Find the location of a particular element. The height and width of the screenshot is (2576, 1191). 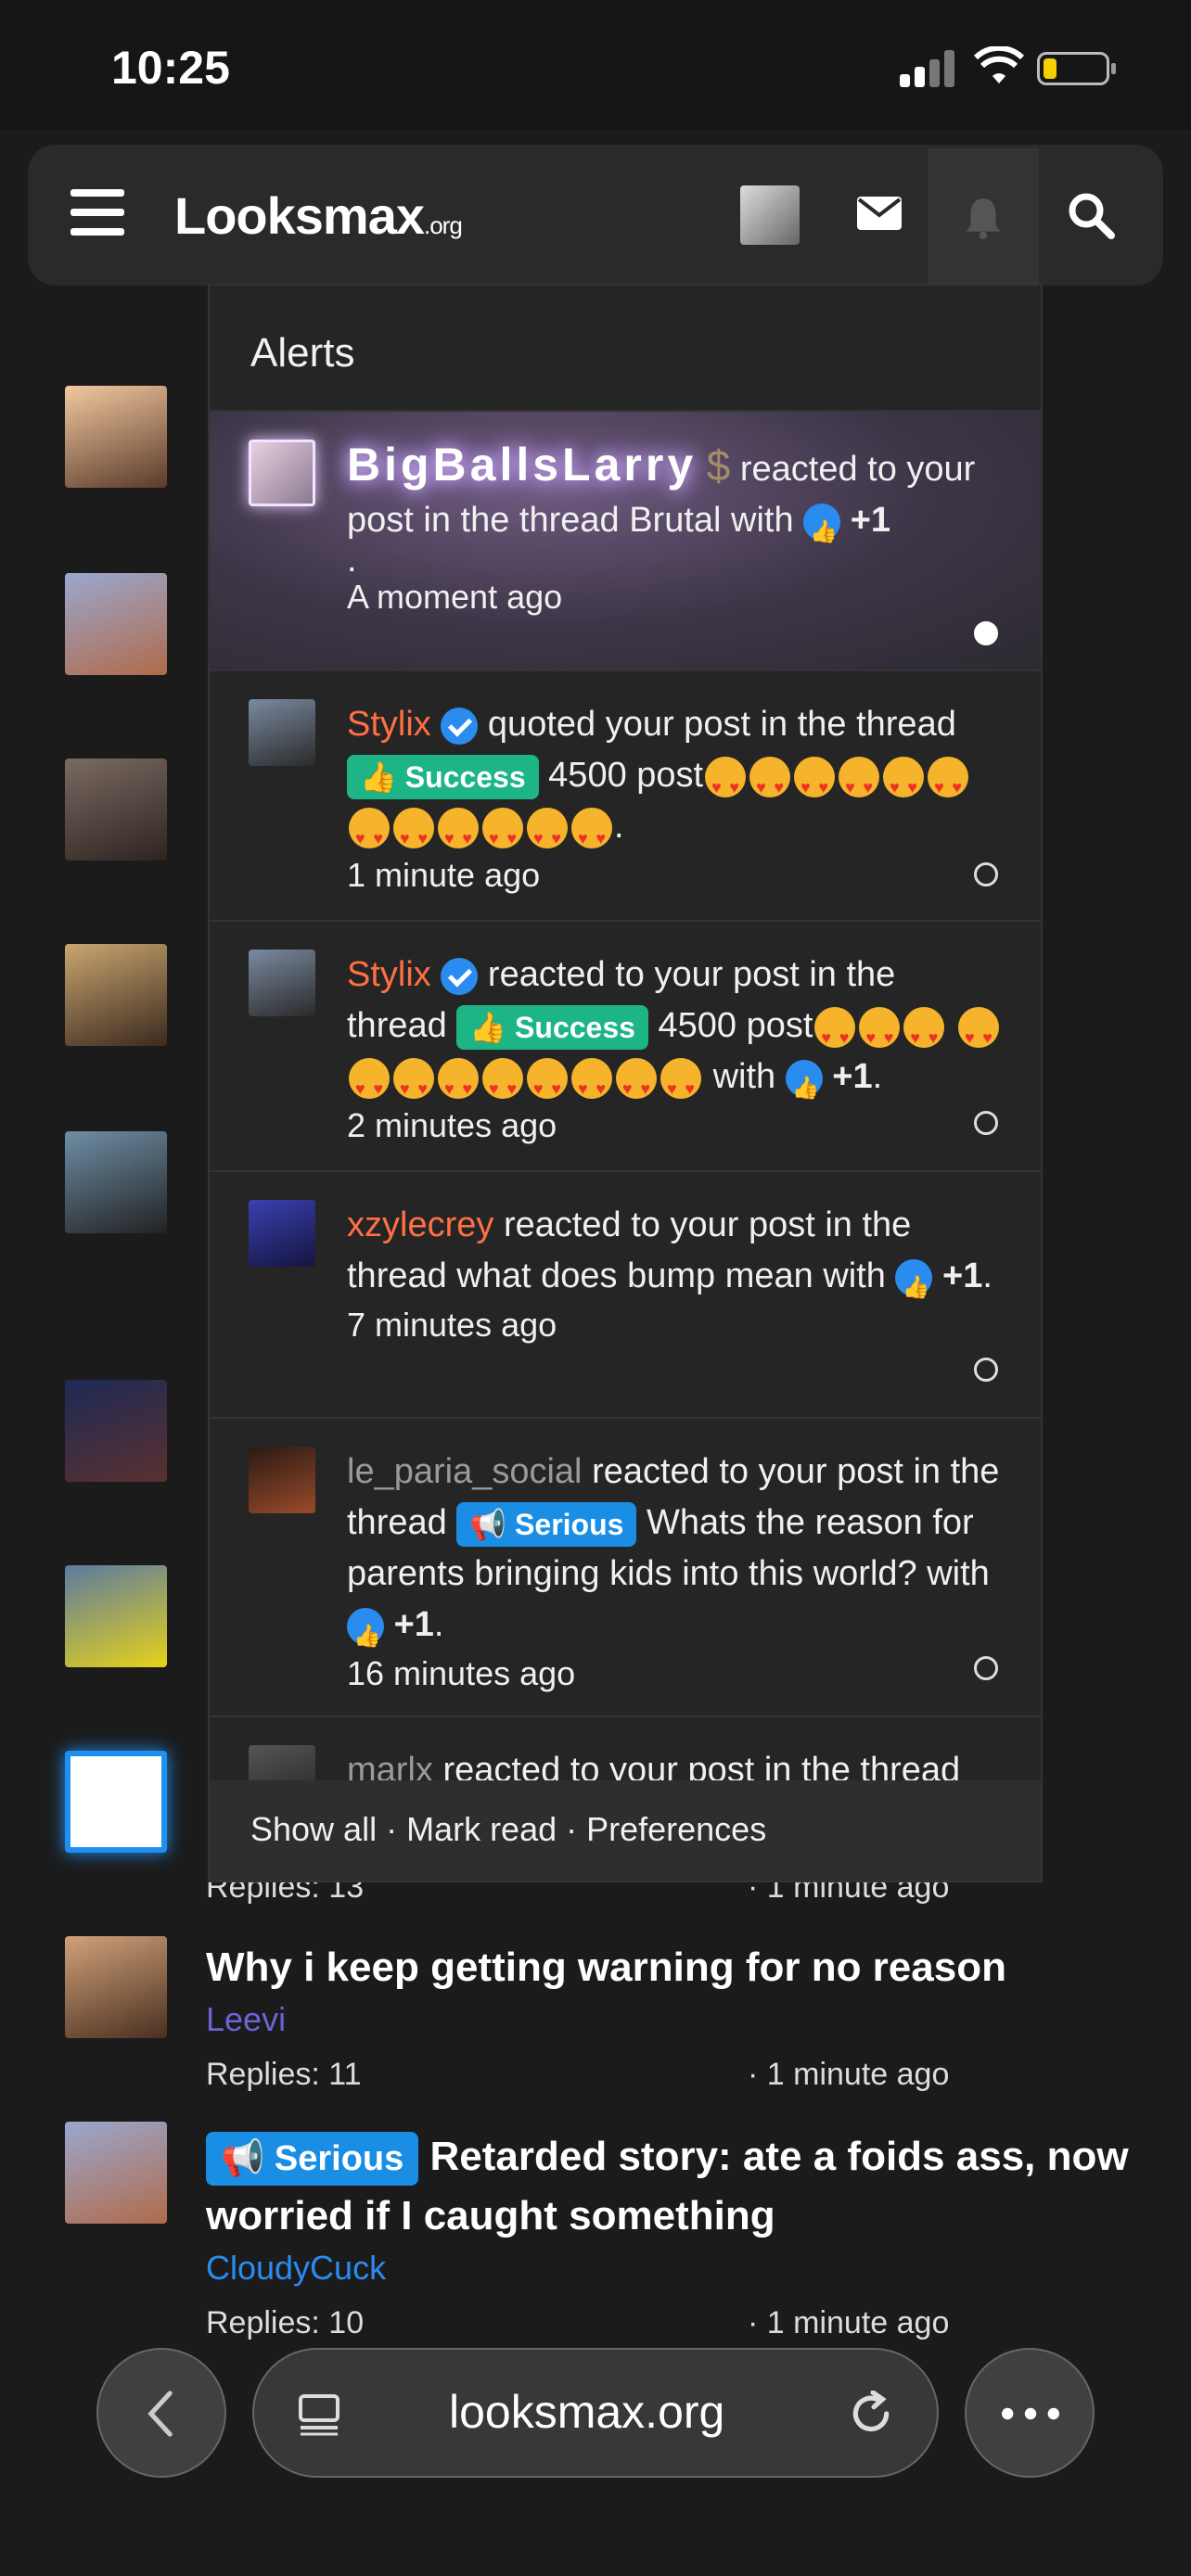

alerts-button is located at coordinates (984, 217).